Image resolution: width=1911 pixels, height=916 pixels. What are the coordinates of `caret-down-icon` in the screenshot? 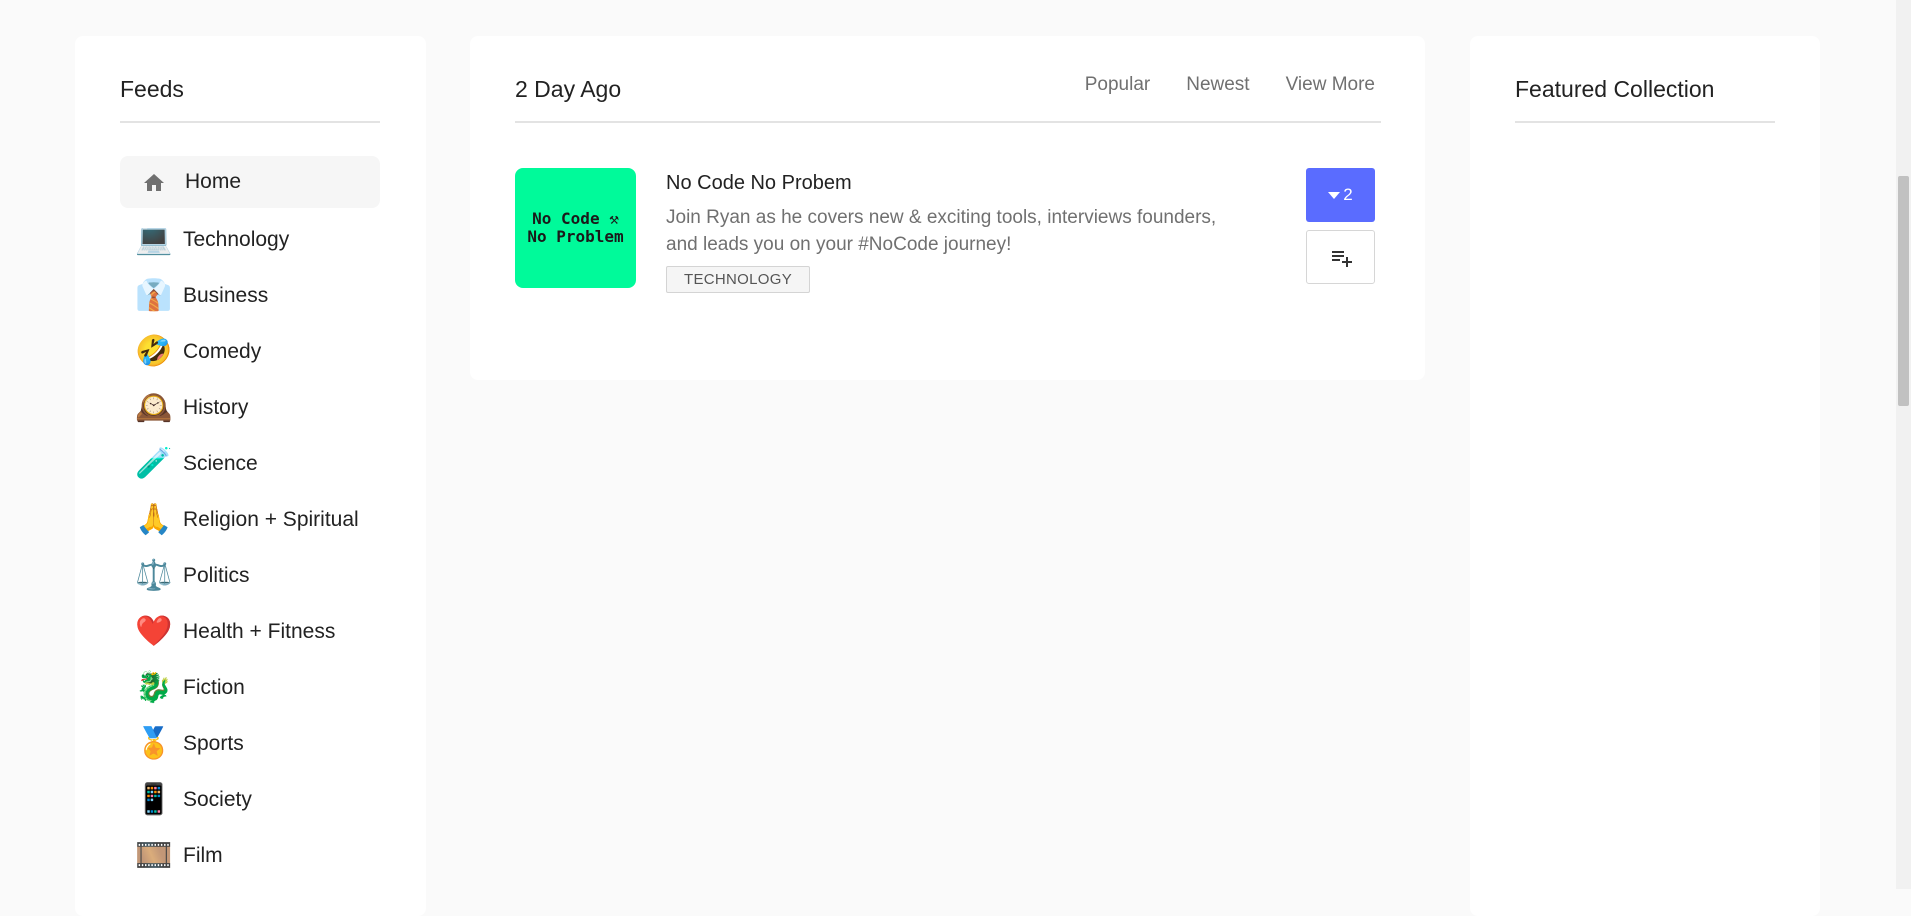 It's located at (1334, 195).